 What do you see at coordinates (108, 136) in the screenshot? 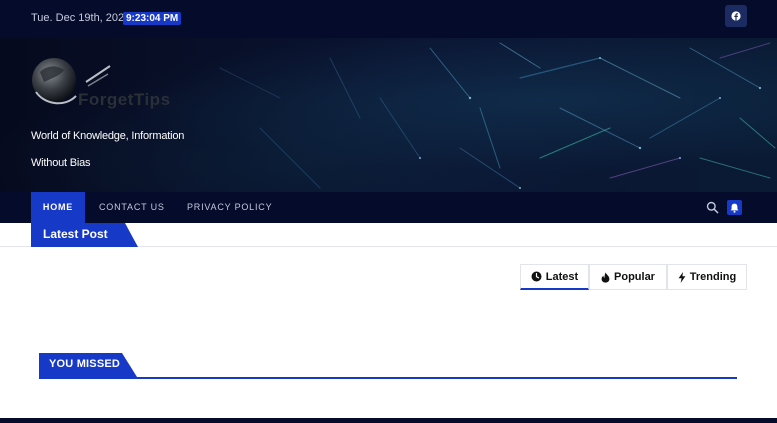
I see `site-tagline-line1: World of Knowledge, Information` at bounding box center [108, 136].